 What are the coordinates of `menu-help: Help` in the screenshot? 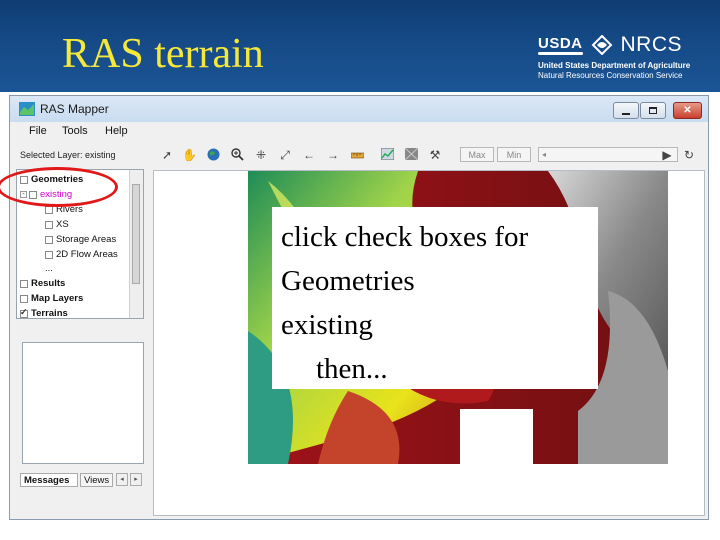 It's located at (116, 131).